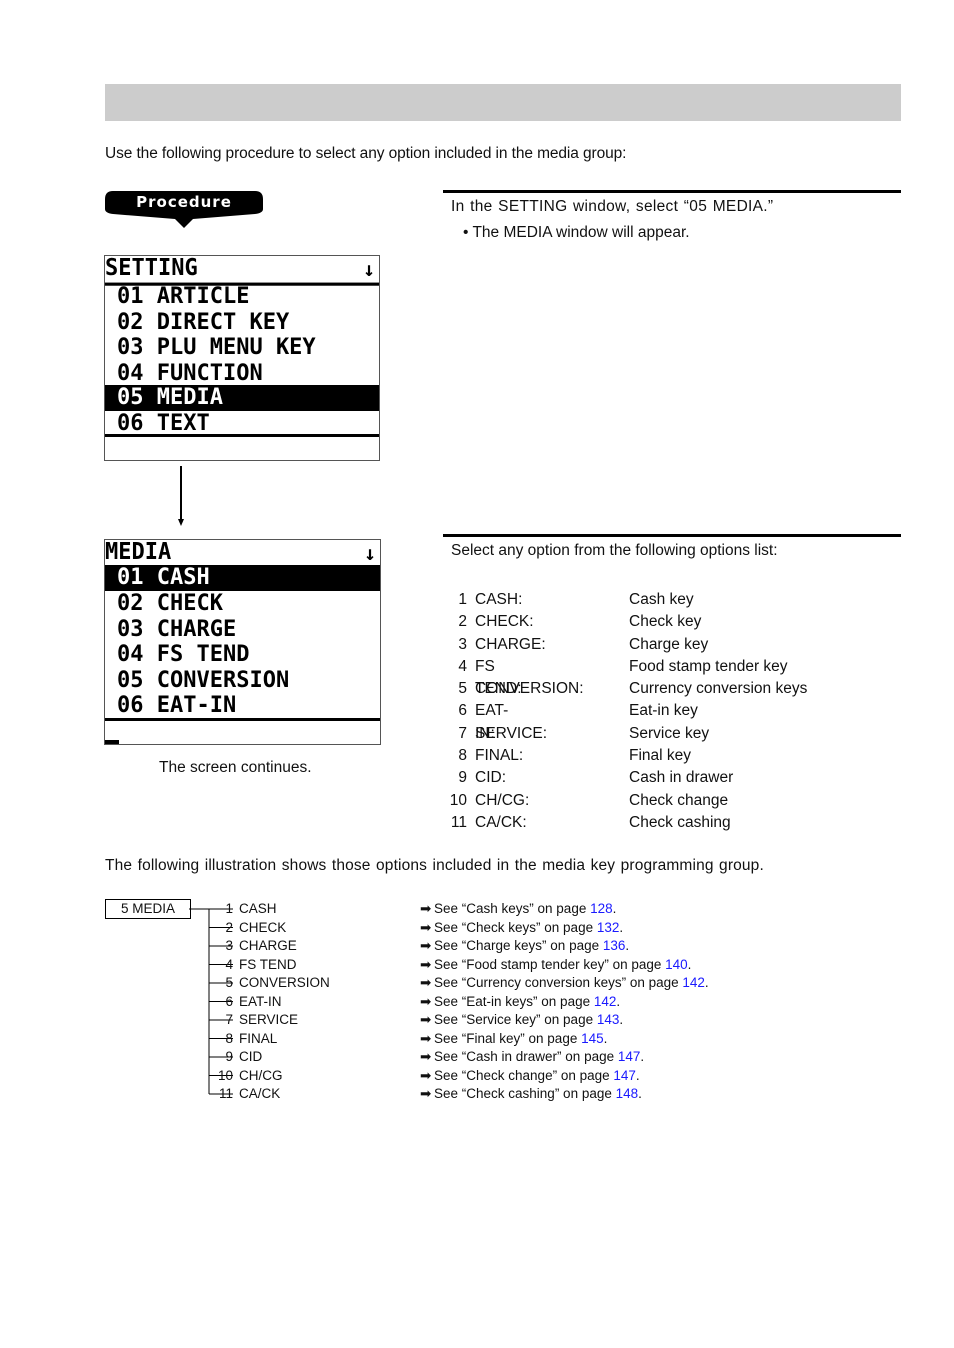 Image resolution: width=954 pixels, height=1348 pixels. I want to click on reference-item: ➡ See “Final key” on page 145., so click(513, 1039).